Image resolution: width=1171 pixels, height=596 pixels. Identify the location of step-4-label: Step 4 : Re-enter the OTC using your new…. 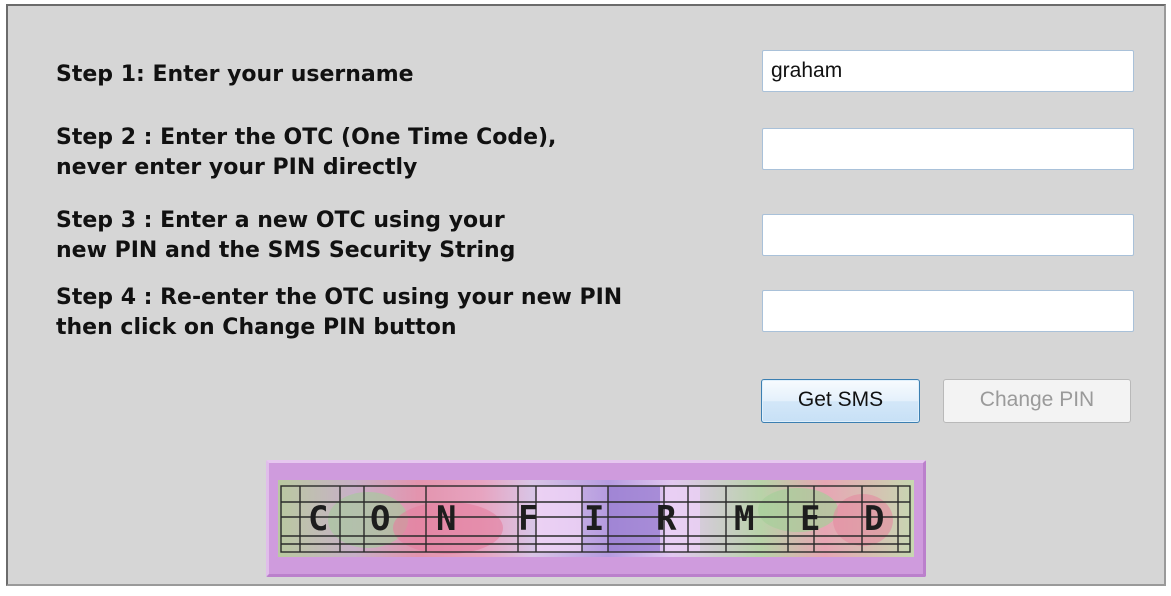
(339, 312).